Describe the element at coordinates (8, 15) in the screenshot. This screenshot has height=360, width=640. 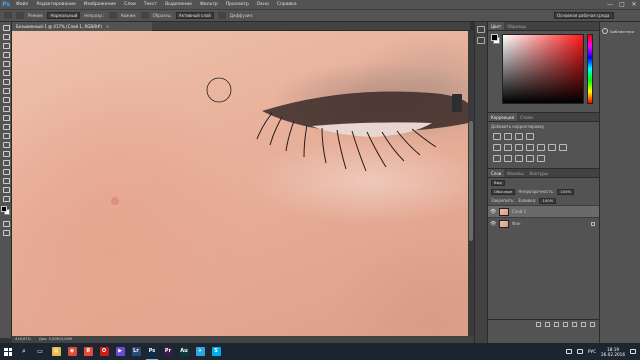
I see `tool-preset-icon` at that location.